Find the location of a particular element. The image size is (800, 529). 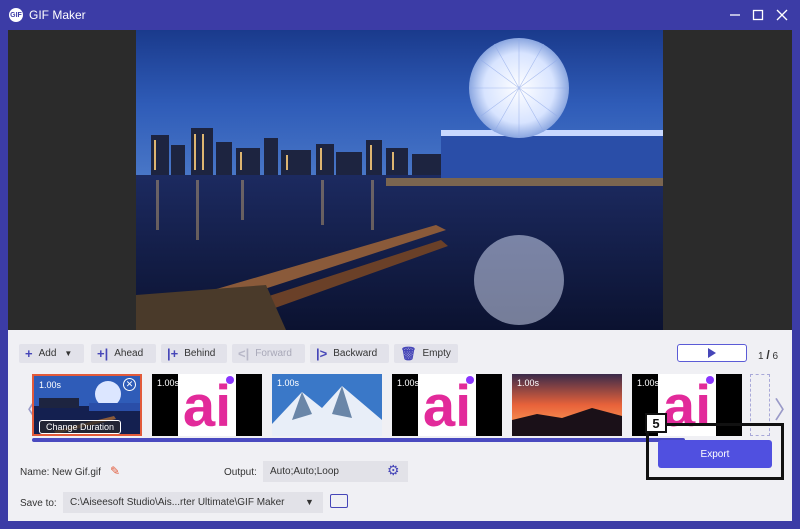

title-bar: GIF GIF Maker is located at coordinates (400, 15).